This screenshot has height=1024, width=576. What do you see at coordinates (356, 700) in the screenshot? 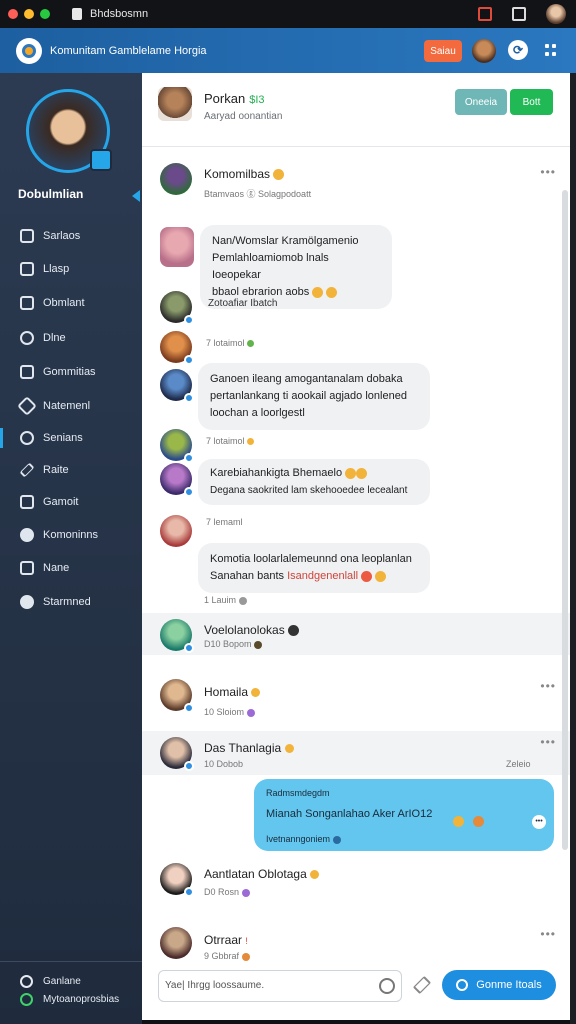
I see `message-item: Homaila 10 Sloiom •••` at bounding box center [356, 700].